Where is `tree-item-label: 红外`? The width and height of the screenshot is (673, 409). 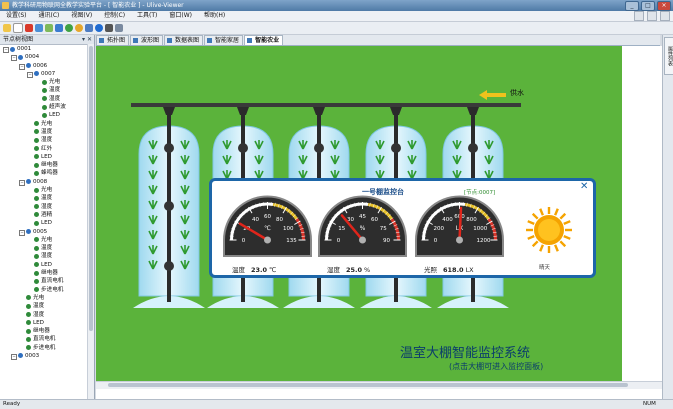 tree-item-label: 红外 is located at coordinates (46, 149).